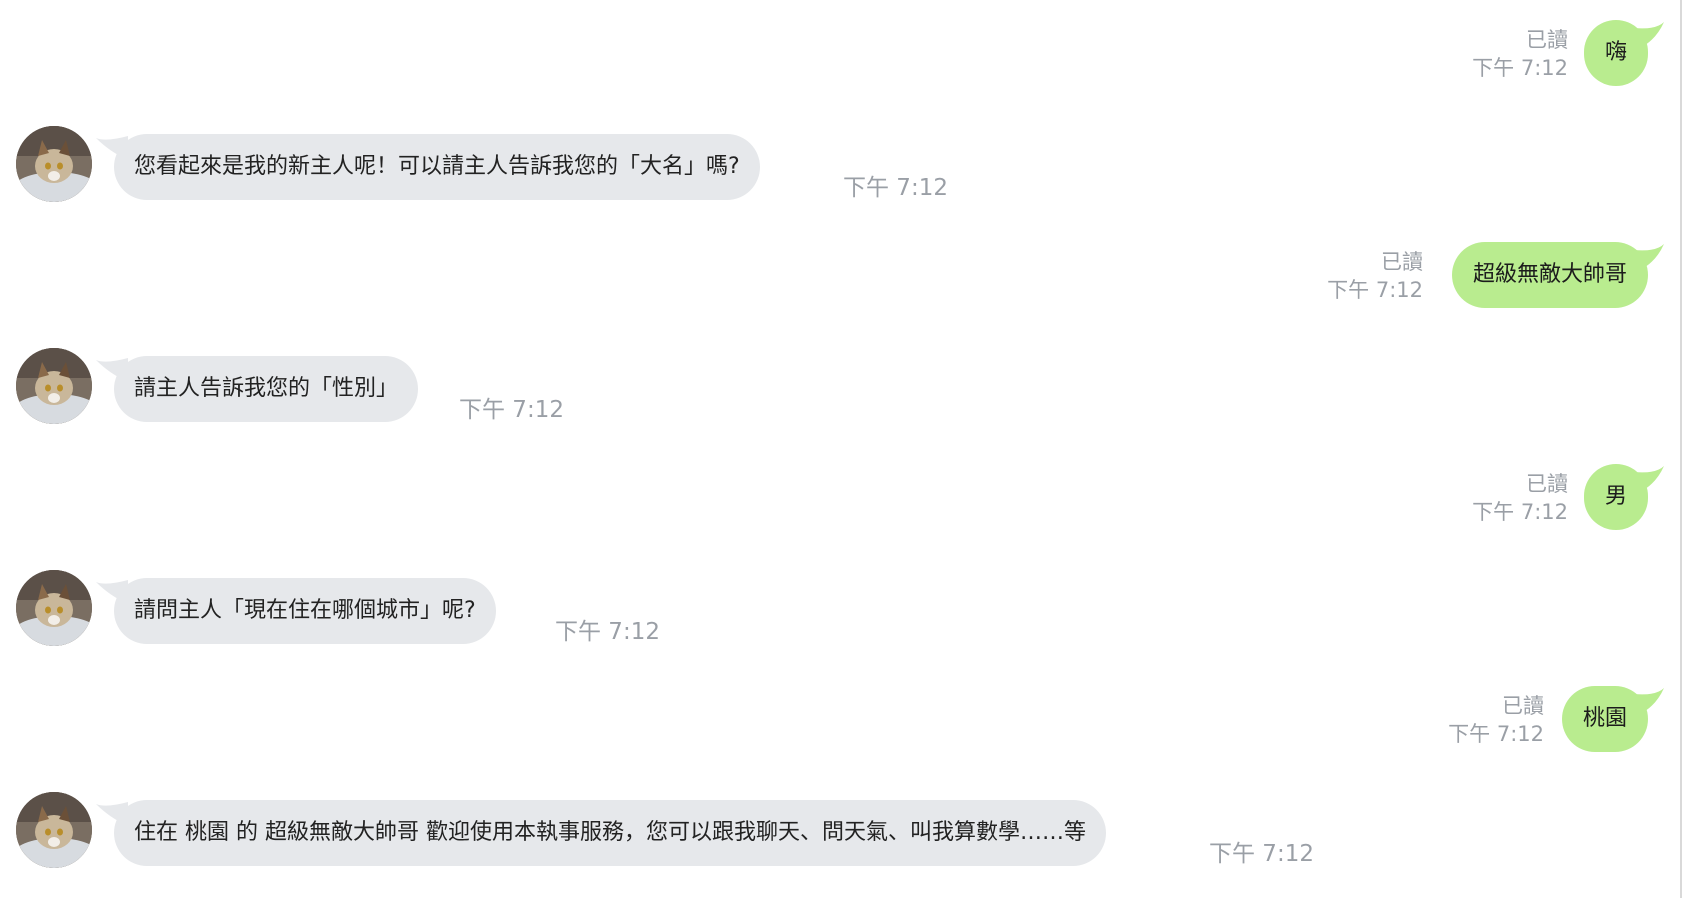  What do you see at coordinates (305, 611) in the screenshot?
I see `incoming-message-bubble: 請問主人「現在住在哪個城市」呢?` at bounding box center [305, 611].